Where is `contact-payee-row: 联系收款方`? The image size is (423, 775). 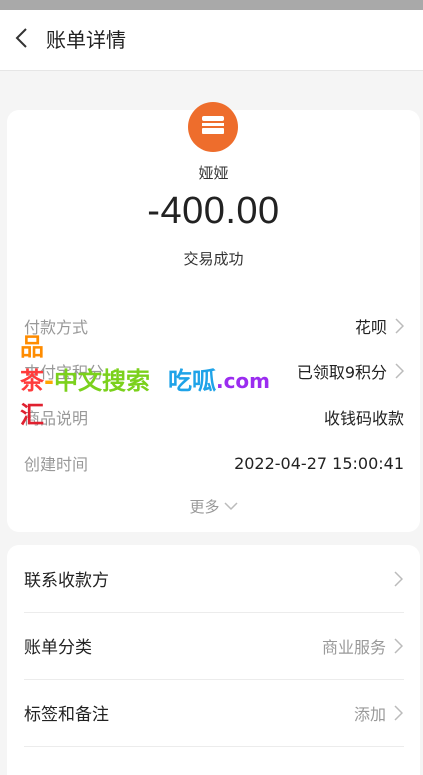 contact-payee-row: 联系收款方 is located at coordinates (213, 578).